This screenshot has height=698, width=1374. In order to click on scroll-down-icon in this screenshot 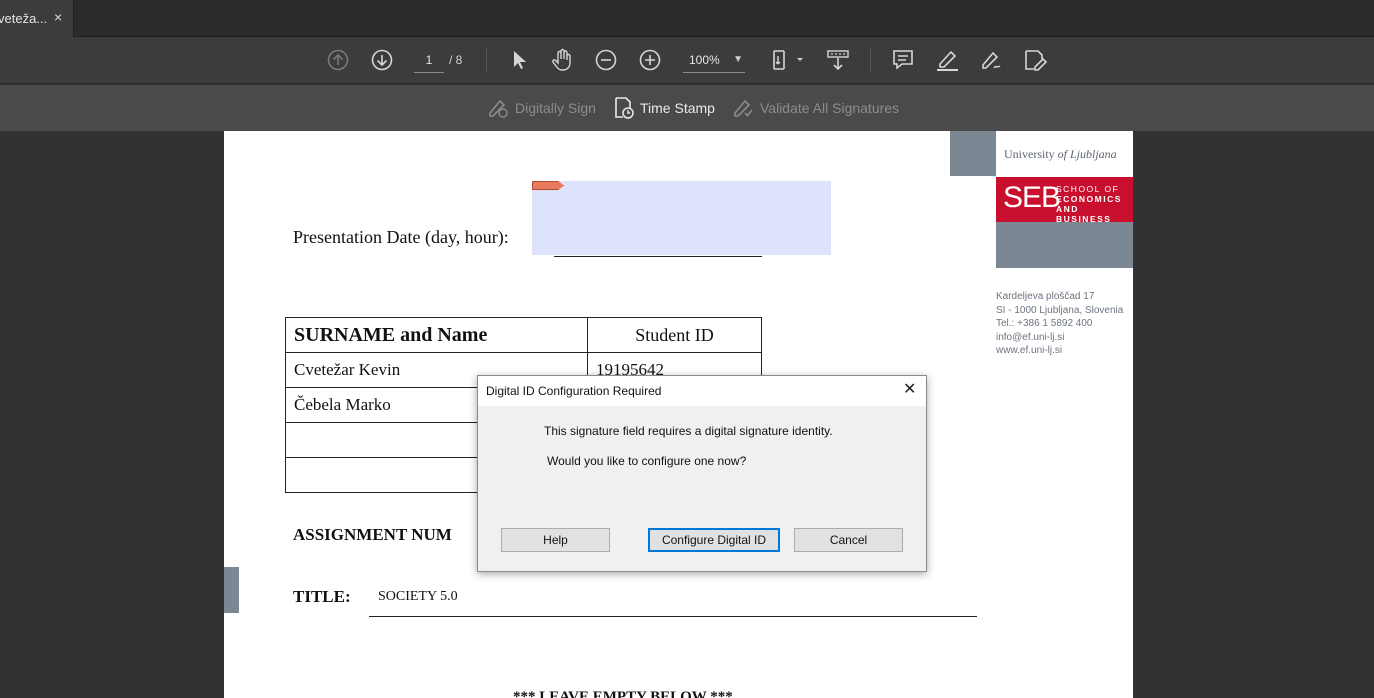, I will do `click(838, 60)`.